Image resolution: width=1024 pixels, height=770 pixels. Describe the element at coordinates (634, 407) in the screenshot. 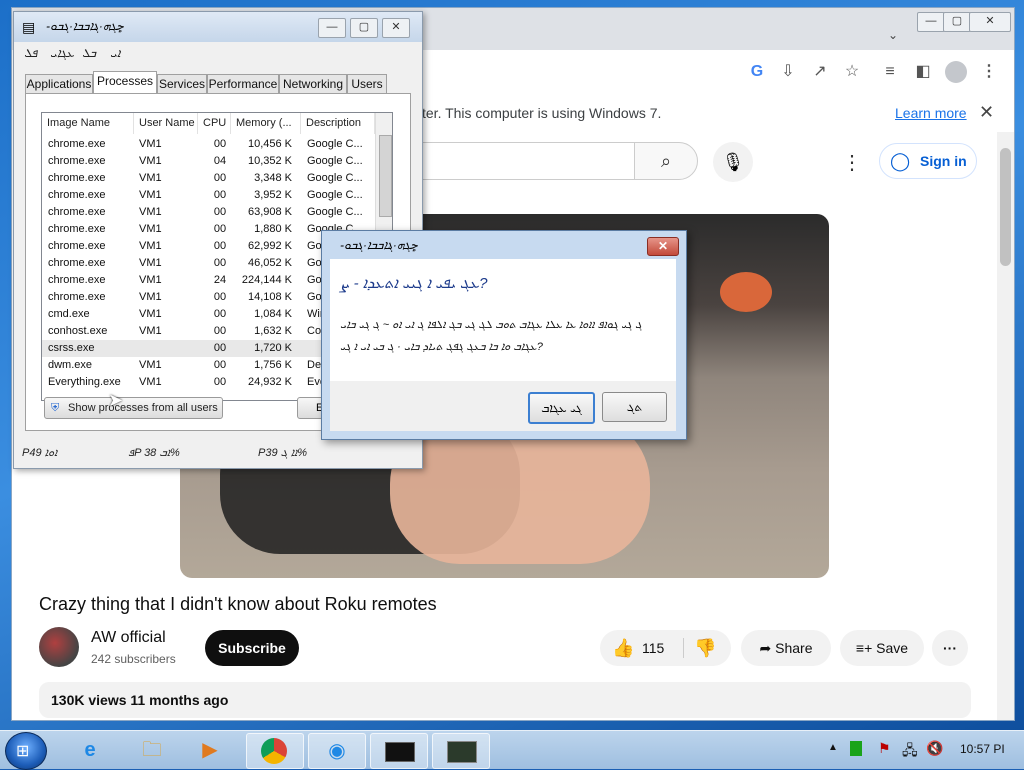

I see `dialog-no-button: ܬܓ` at that location.